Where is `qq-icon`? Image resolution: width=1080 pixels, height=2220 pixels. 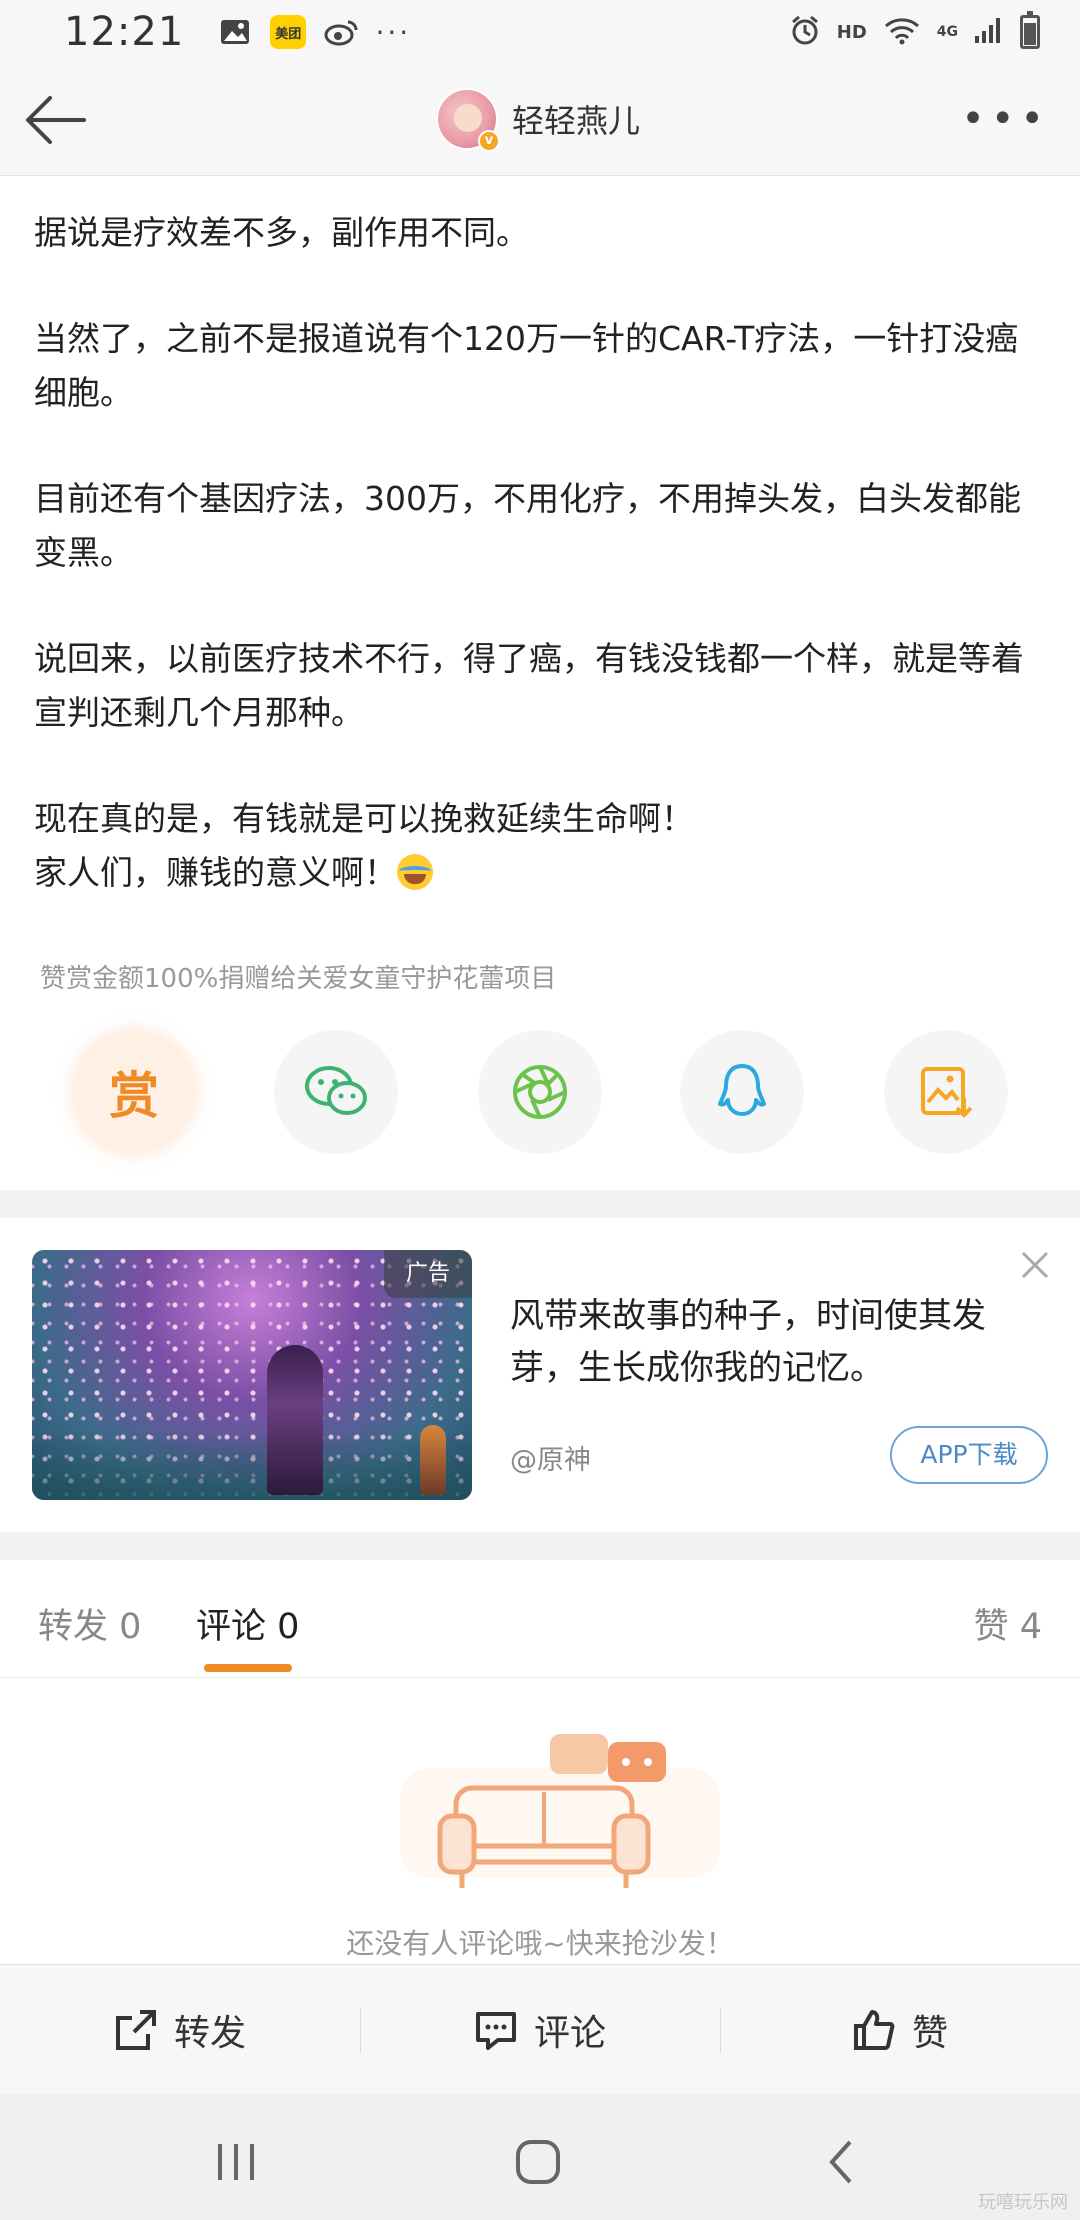
qq-icon is located at coordinates (742, 1090).